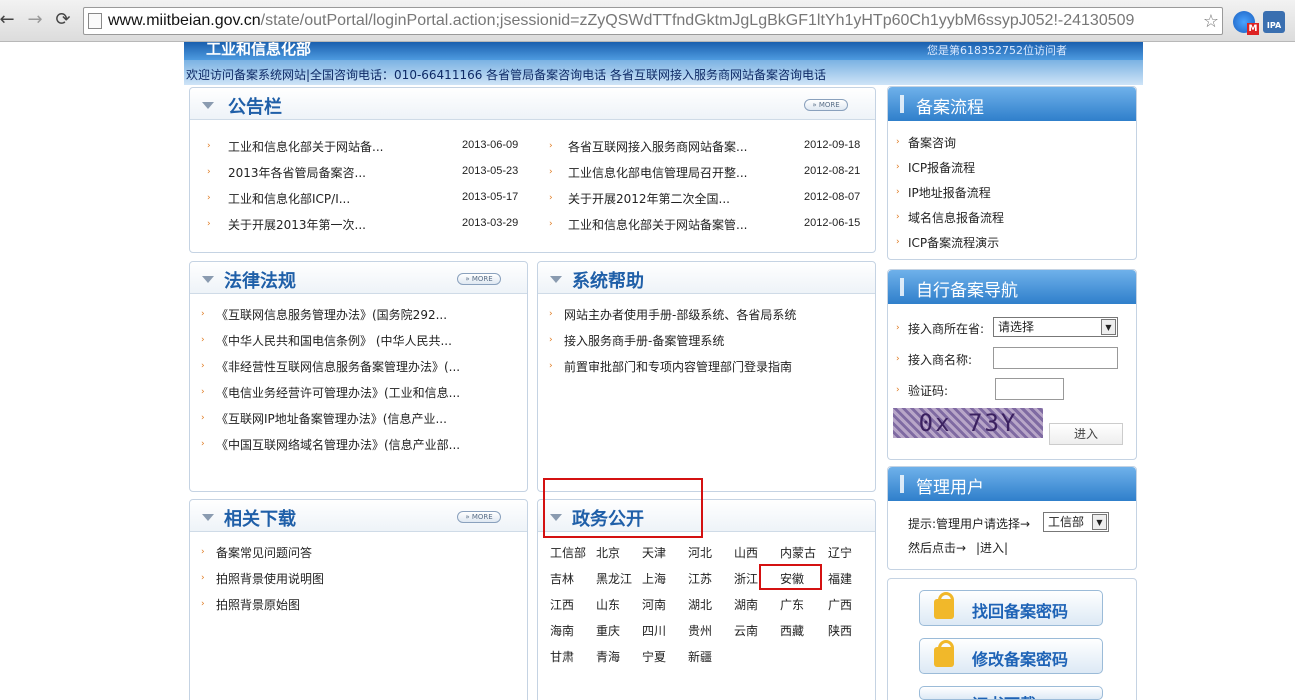  Describe the element at coordinates (1011, 656) in the screenshot. I see `modify-password-button: 修改备案密码` at that location.